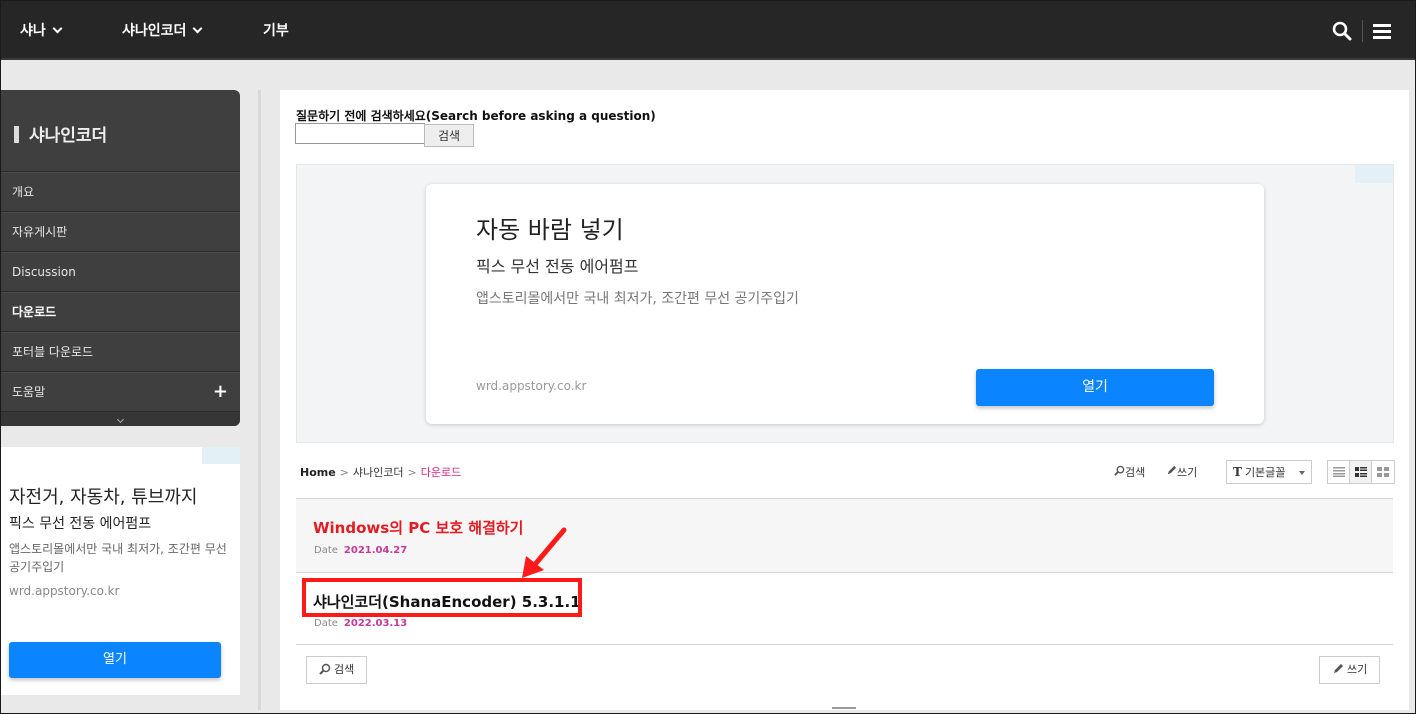 This screenshot has width=1416, height=714. Describe the element at coordinates (844, 535) in the screenshot. I see `list-item: Windows의 PC 보호 해결하기 Date 2021.04.27` at that location.